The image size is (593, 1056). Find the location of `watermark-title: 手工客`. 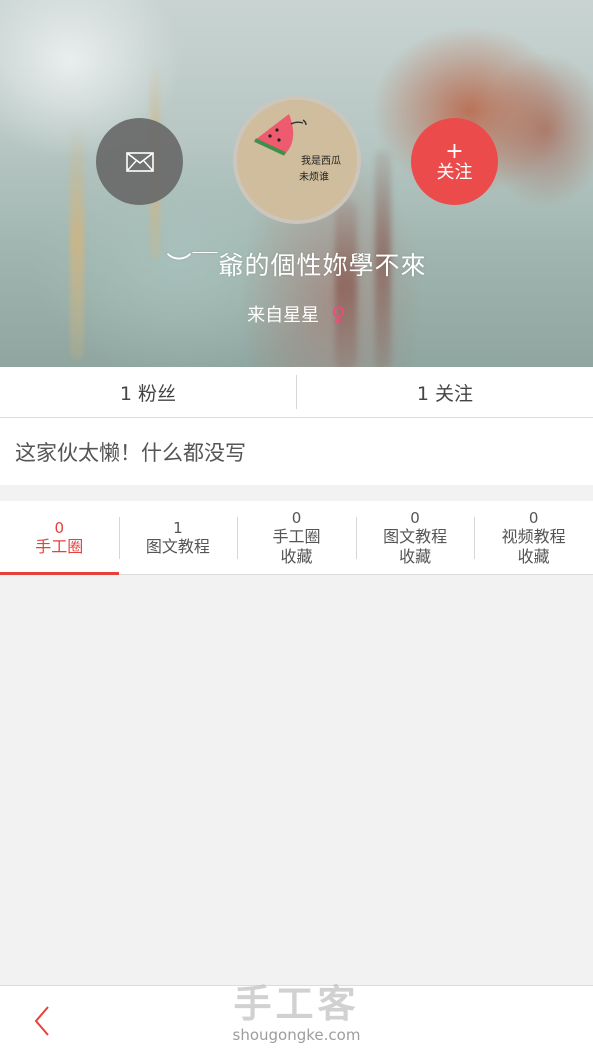

watermark-title: 手工客 is located at coordinates (296, 1004).